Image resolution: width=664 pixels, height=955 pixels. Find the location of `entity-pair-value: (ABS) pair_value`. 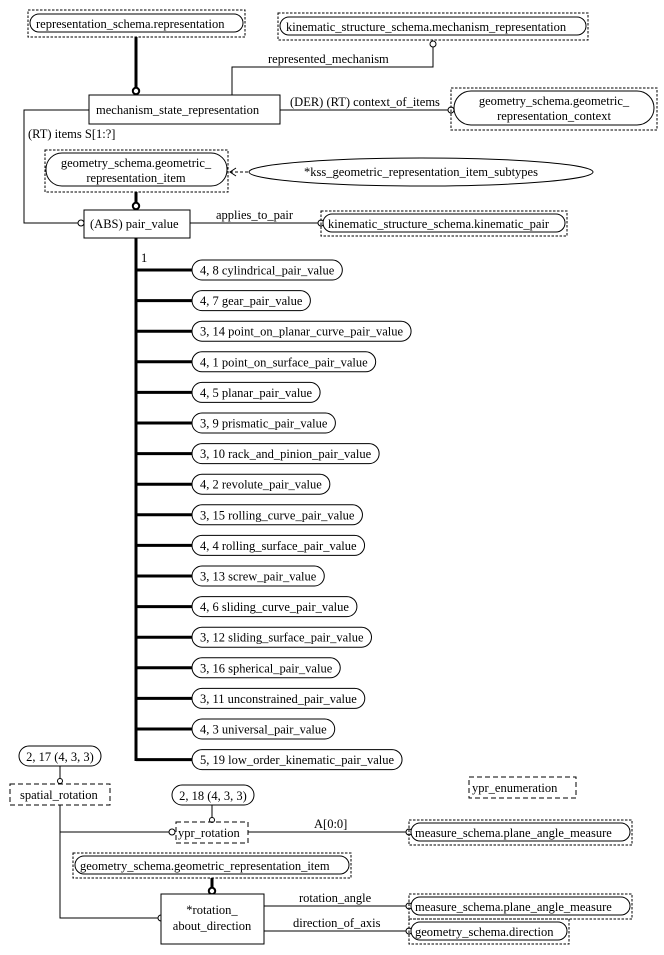

entity-pair-value: (ABS) pair_value is located at coordinates (137, 224).